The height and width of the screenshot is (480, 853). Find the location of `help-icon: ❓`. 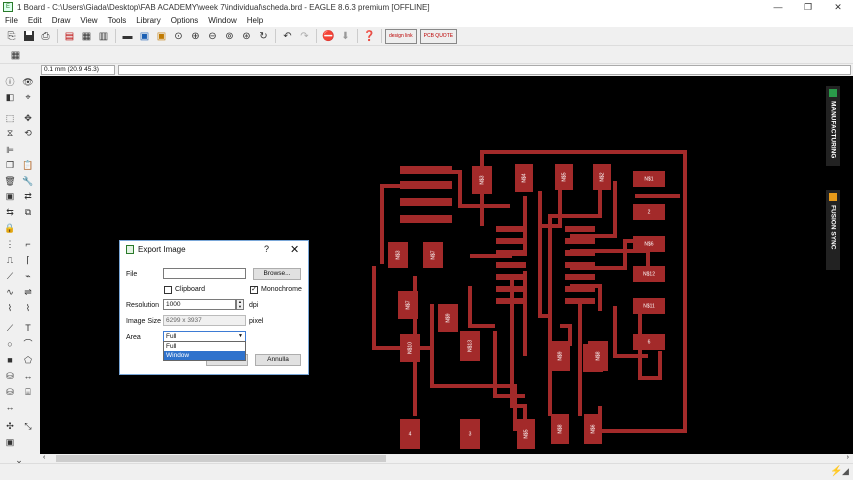

help-icon: ❓ is located at coordinates (369, 36).